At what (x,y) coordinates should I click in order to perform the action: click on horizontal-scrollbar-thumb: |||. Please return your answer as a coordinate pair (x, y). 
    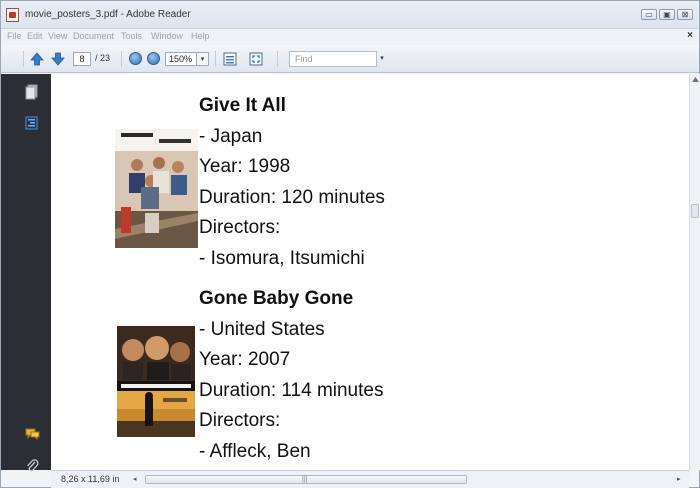
    Looking at the image, I should click on (306, 479).